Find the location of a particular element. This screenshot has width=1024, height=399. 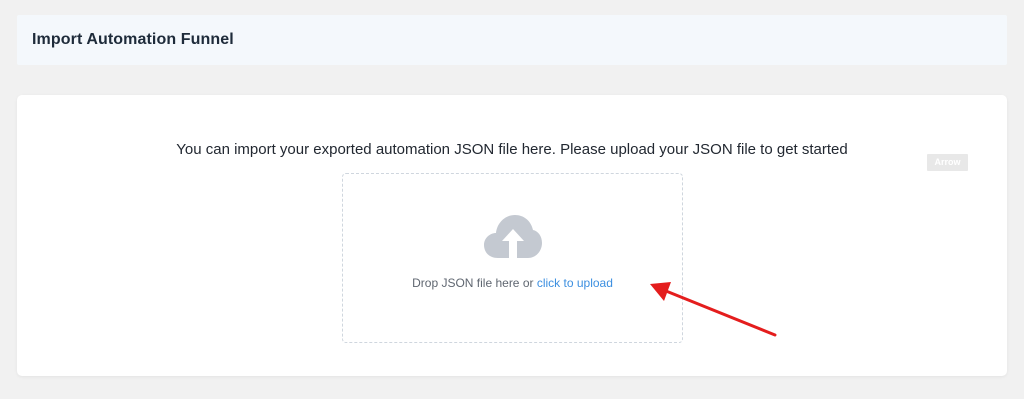

dropzone-text: Drop JSON file here or click to upload is located at coordinates (512, 283).